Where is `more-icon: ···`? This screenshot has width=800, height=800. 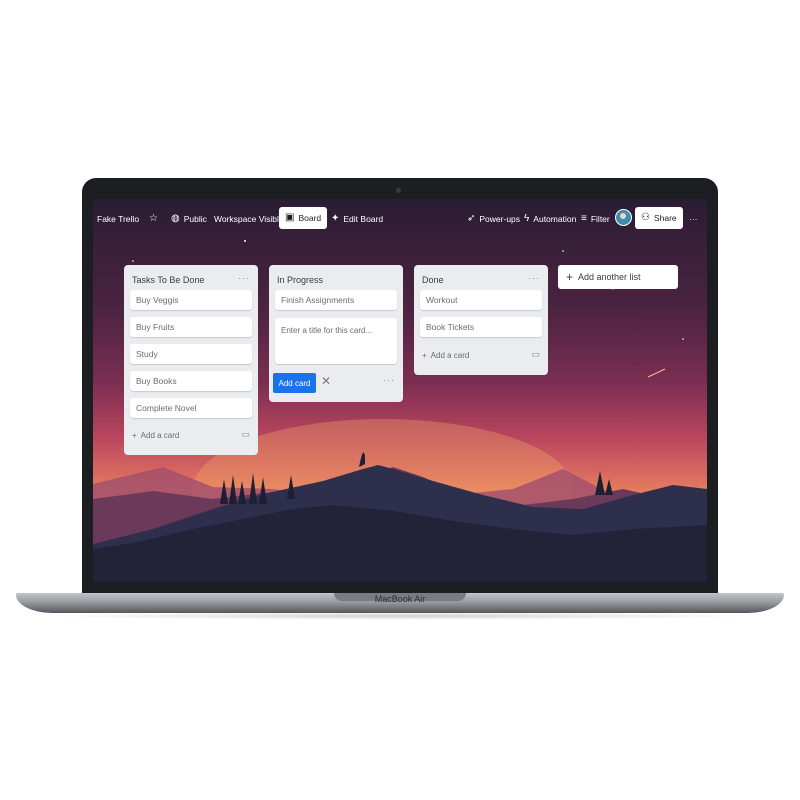
more-icon: ··· is located at coordinates (693, 219).